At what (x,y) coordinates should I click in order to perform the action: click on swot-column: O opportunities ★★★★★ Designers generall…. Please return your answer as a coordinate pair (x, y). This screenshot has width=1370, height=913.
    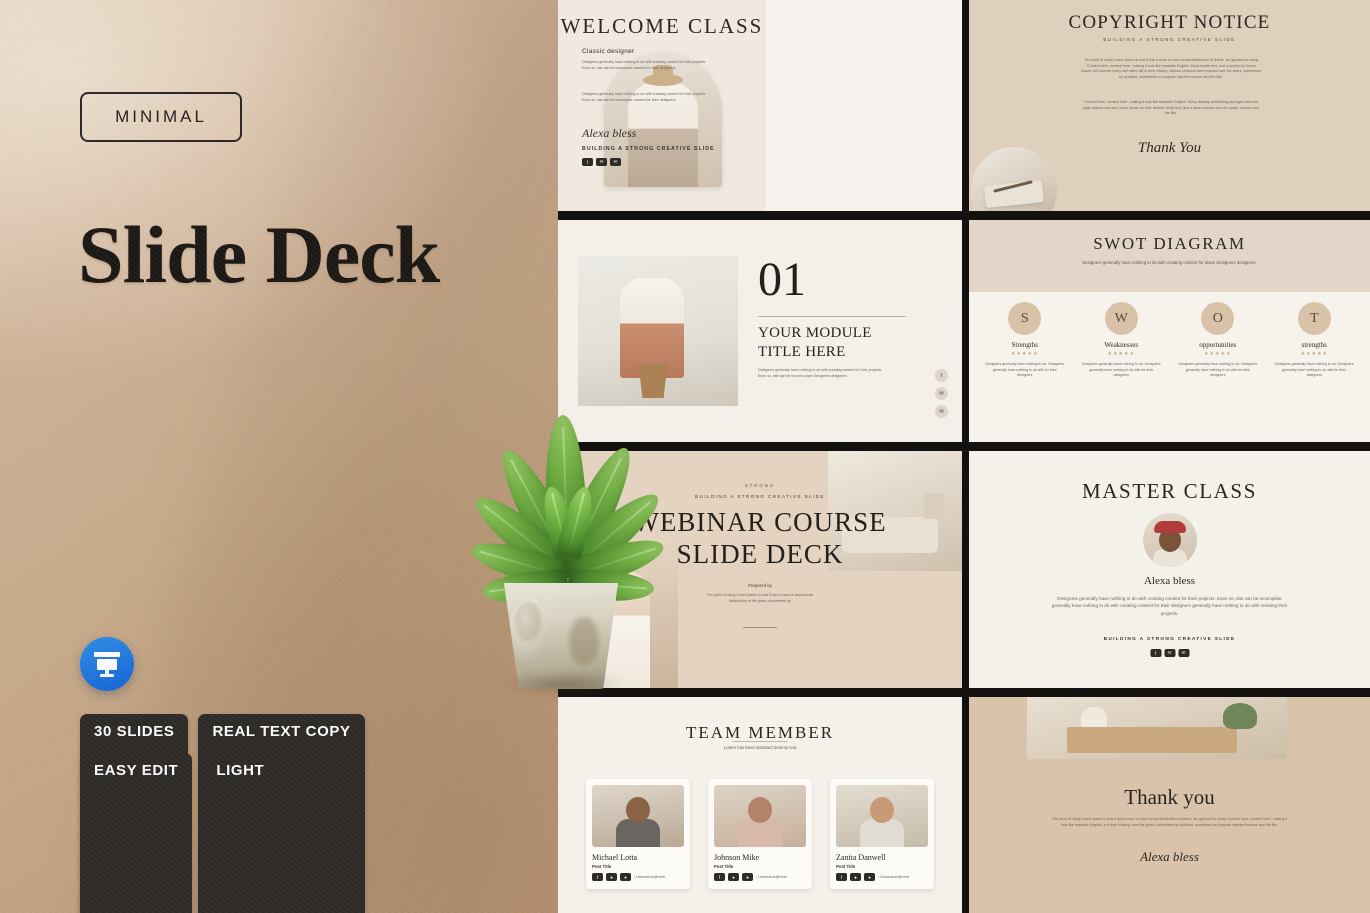
    Looking at the image, I should click on (1218, 340).